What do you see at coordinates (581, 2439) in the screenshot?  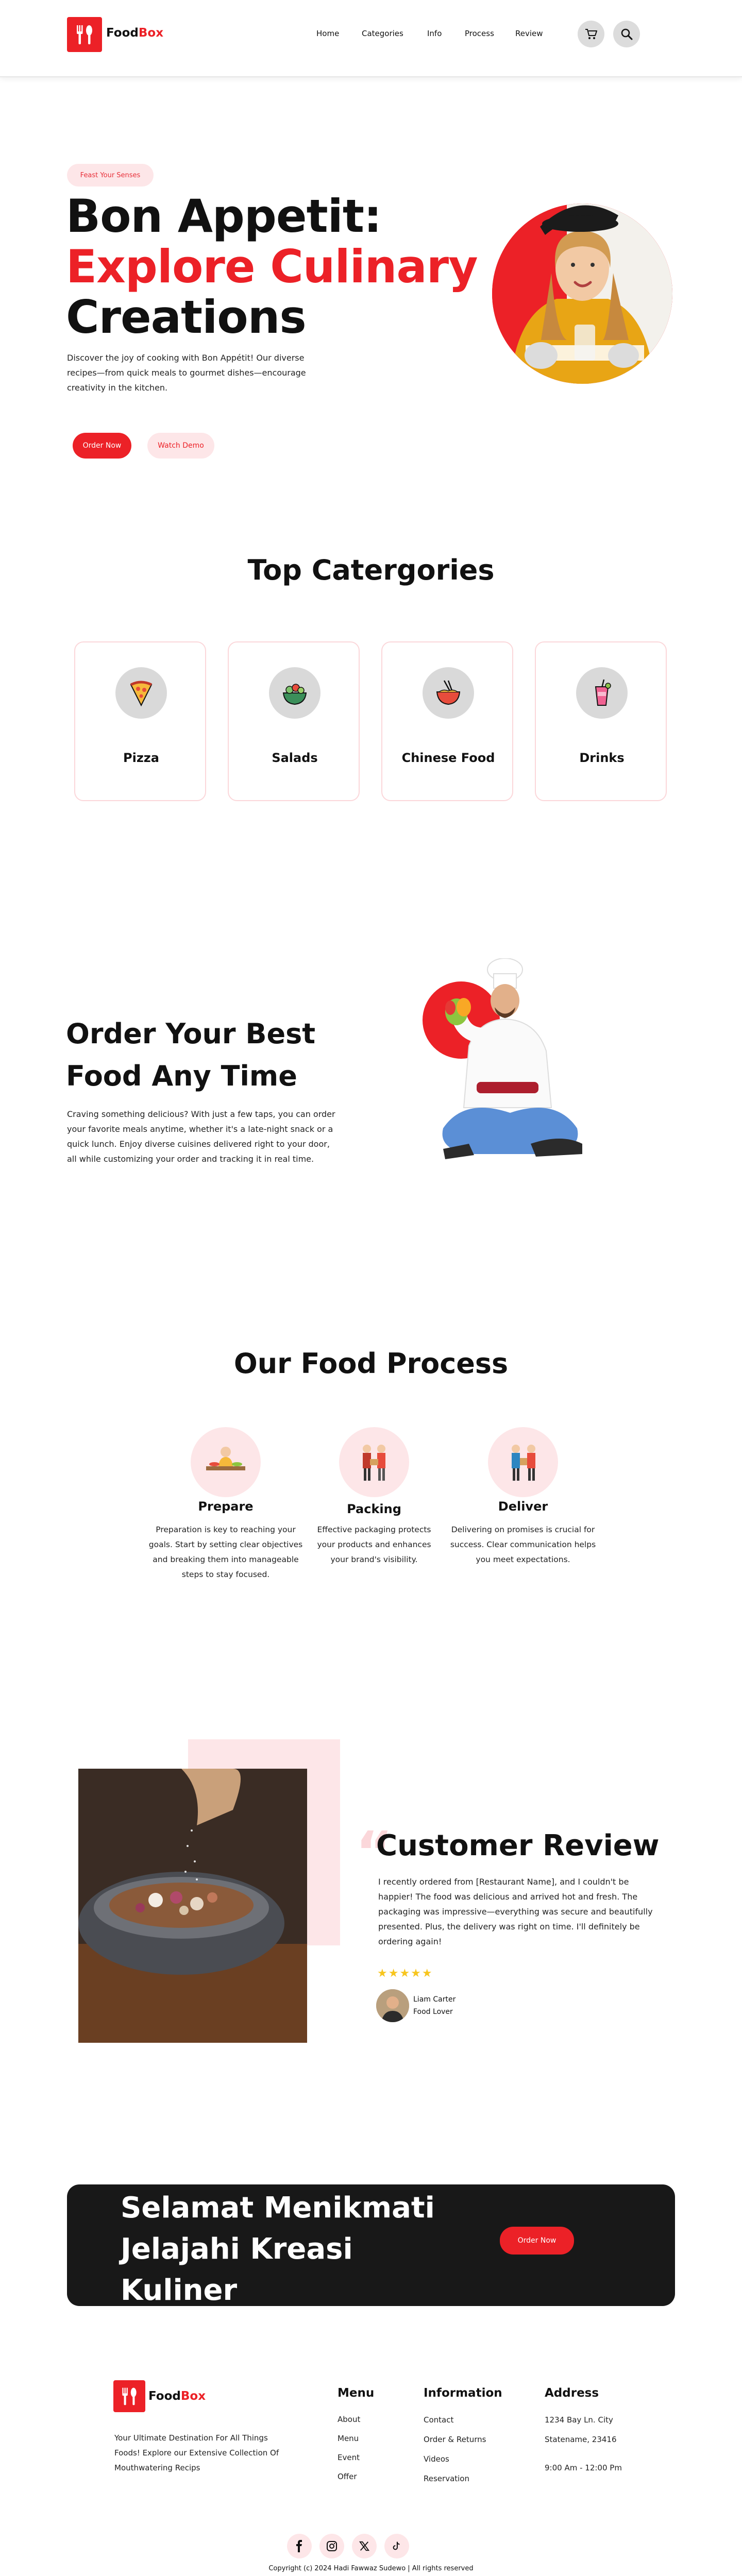 I see `footer-address-state: Statename, 23416` at bounding box center [581, 2439].